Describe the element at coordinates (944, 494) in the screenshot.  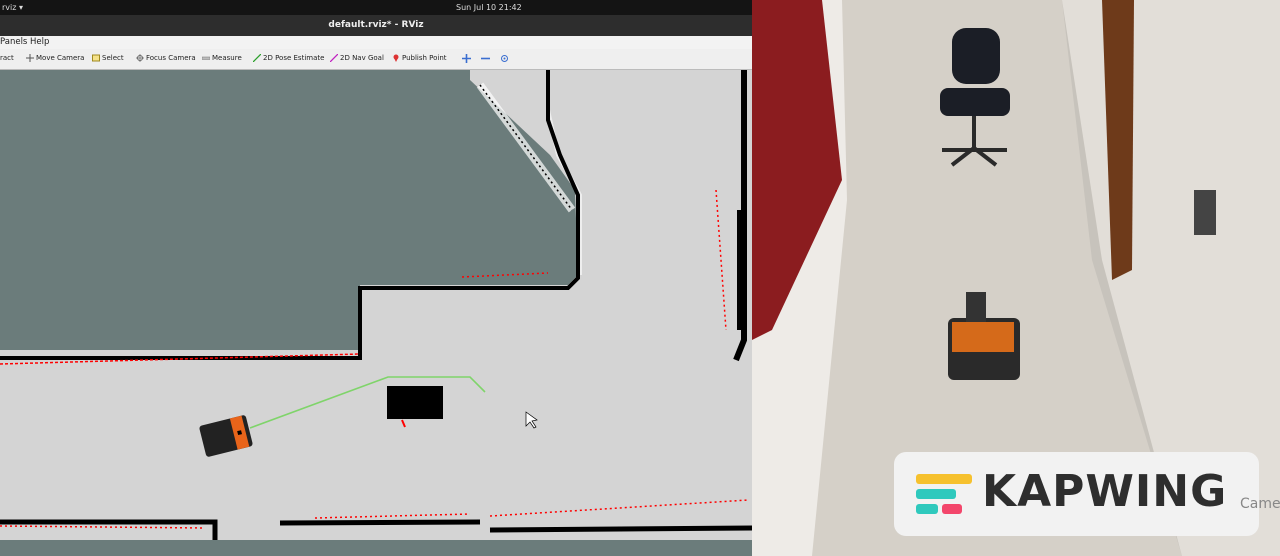
I see `kapwing-logo-icon` at that location.